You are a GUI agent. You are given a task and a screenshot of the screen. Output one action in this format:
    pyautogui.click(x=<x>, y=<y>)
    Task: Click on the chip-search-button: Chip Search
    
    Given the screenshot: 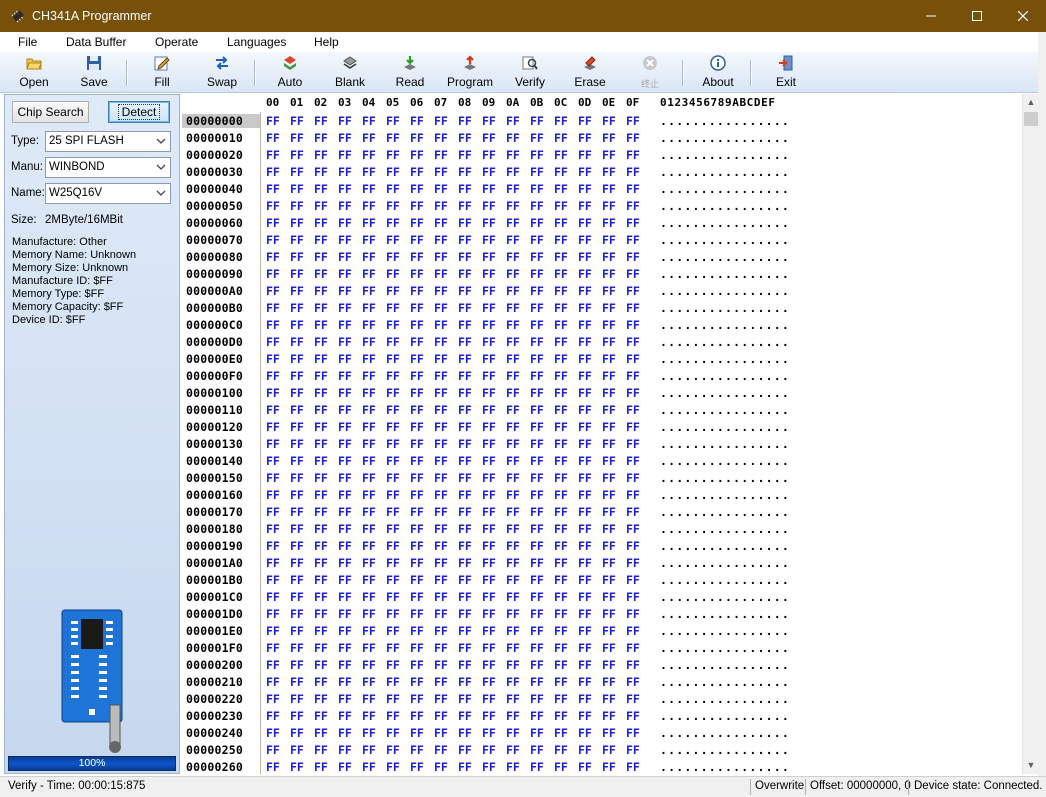 What is the action you would take?
    pyautogui.click(x=50, y=112)
    